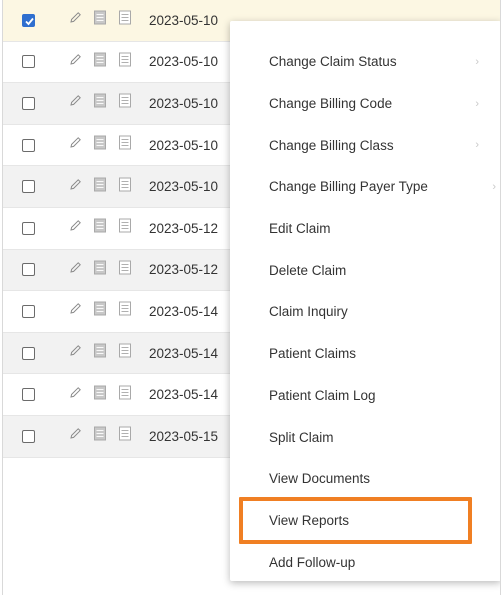 This screenshot has width=503, height=595. I want to click on menu-item-change-billing-payer-type: Change Billing Payer Type ›, so click(365, 187).